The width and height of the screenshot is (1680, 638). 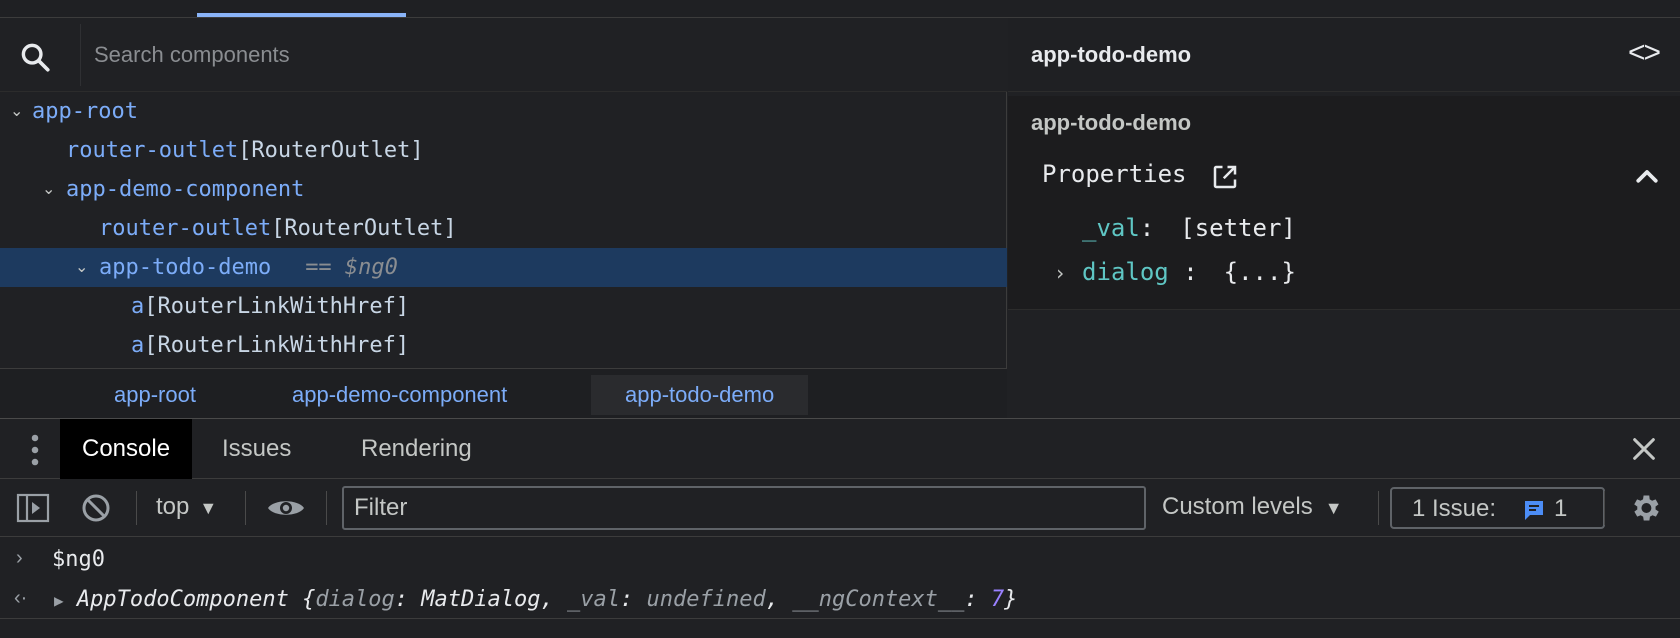 I want to click on active-tab-indicator, so click(x=301, y=15).